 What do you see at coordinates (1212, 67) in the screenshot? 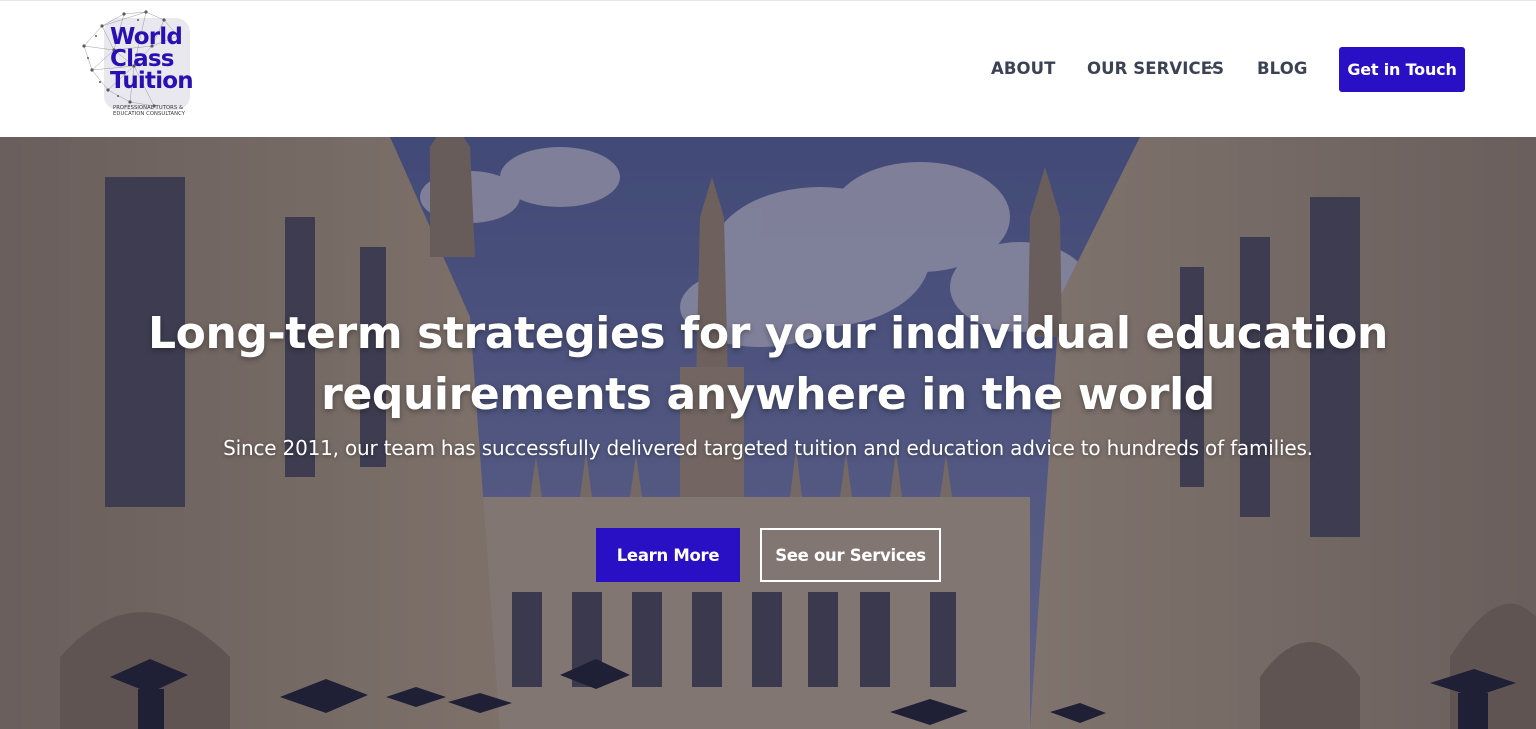
I see `chevron-down-icon` at bounding box center [1212, 67].